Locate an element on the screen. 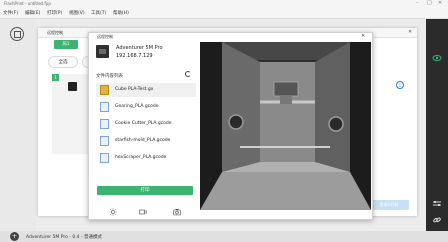  device-dialog-title: 远程控制 is located at coordinates (105, 36).